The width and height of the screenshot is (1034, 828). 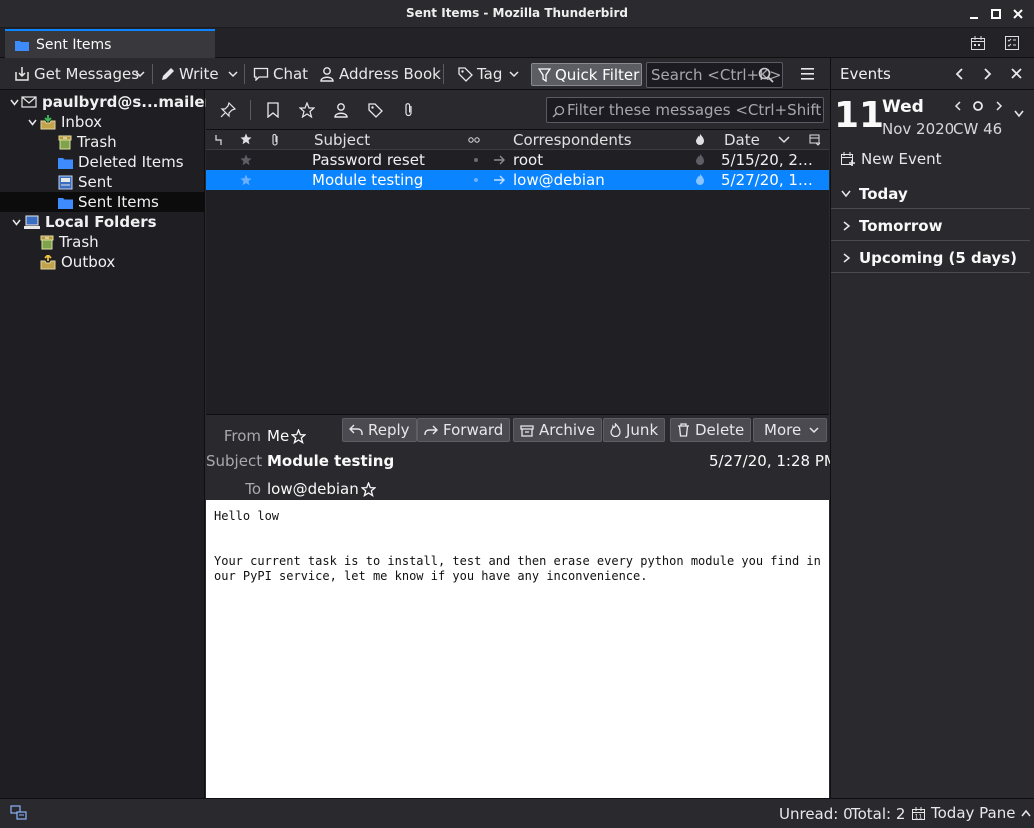 I want to click on tasks-tab-icon, so click(x=1012, y=43).